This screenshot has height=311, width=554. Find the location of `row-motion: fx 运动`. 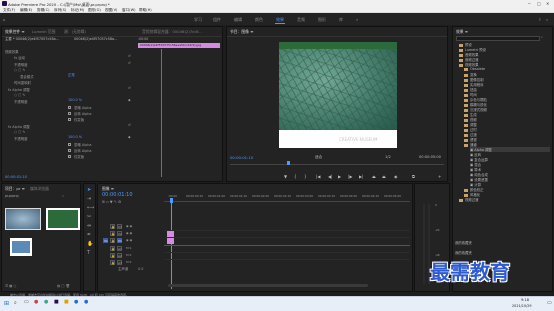

row-motion: fx 运动 is located at coordinates (19, 57).